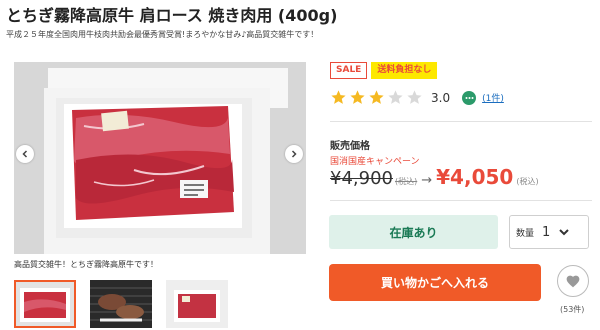 This screenshot has width=600, height=330. Describe the element at coordinates (441, 97) in the screenshot. I see `rating-value: 3.0` at that location.